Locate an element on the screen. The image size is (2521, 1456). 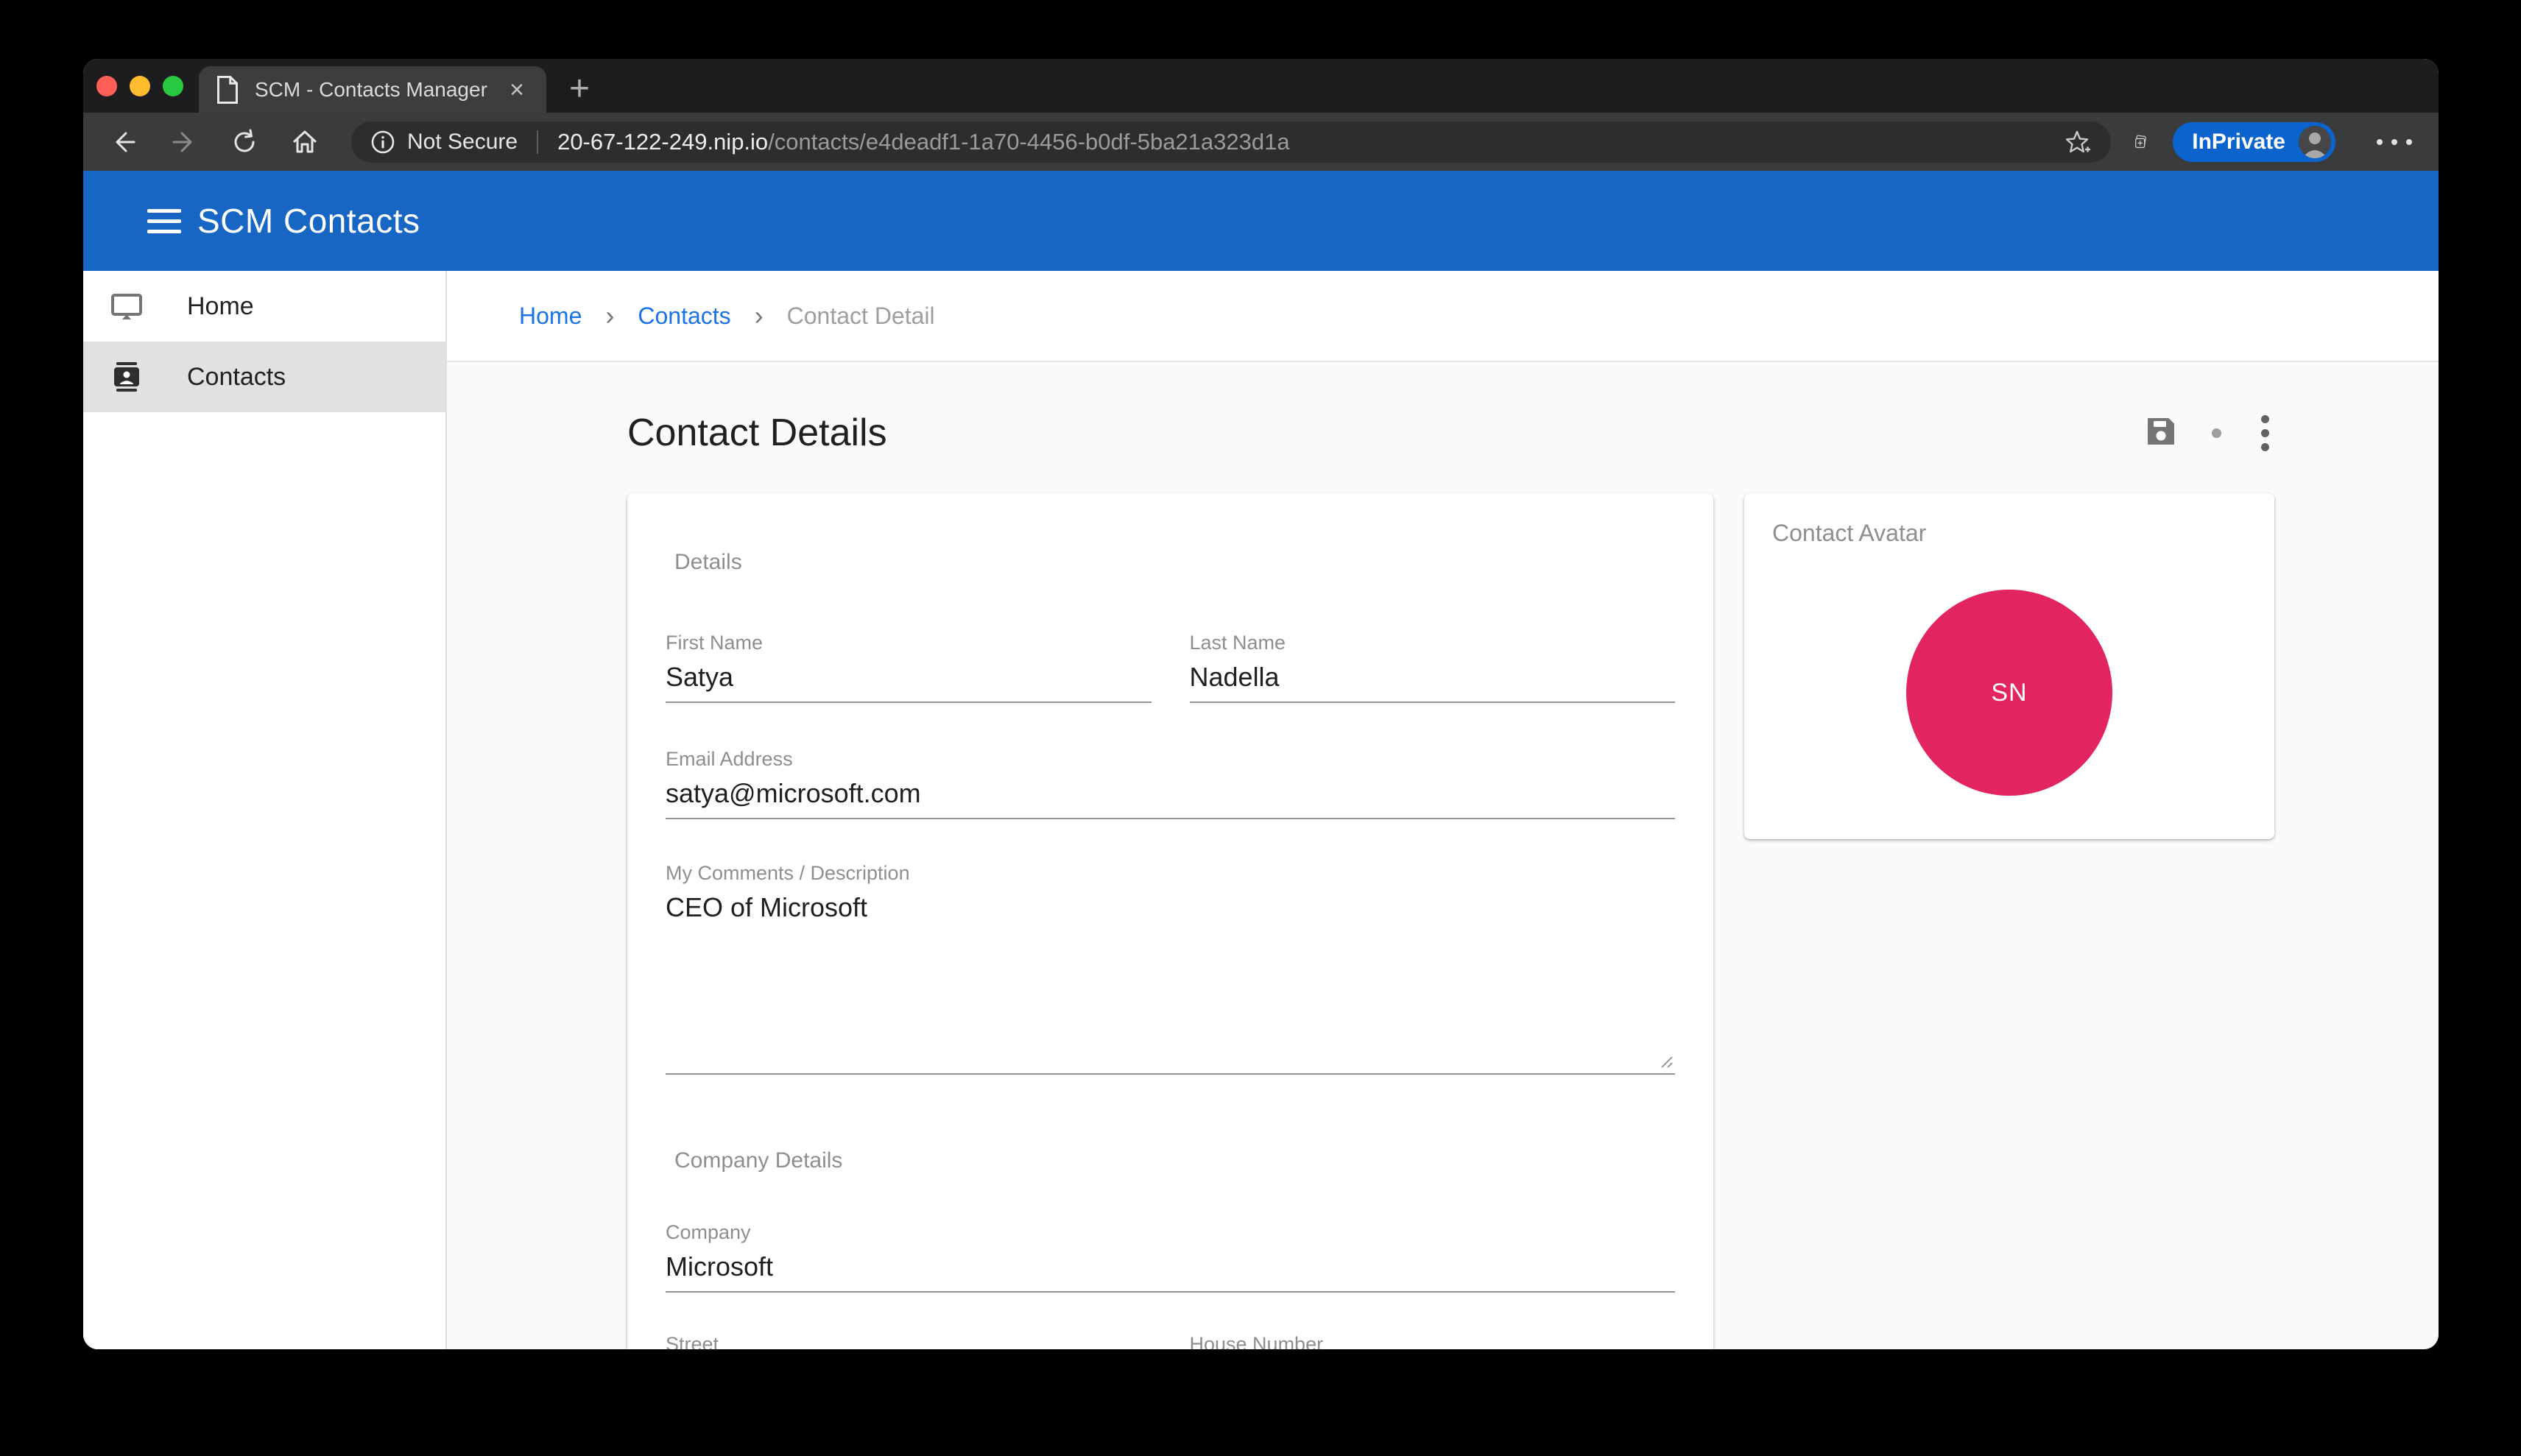
maximize-window-button is located at coordinates (173, 86).